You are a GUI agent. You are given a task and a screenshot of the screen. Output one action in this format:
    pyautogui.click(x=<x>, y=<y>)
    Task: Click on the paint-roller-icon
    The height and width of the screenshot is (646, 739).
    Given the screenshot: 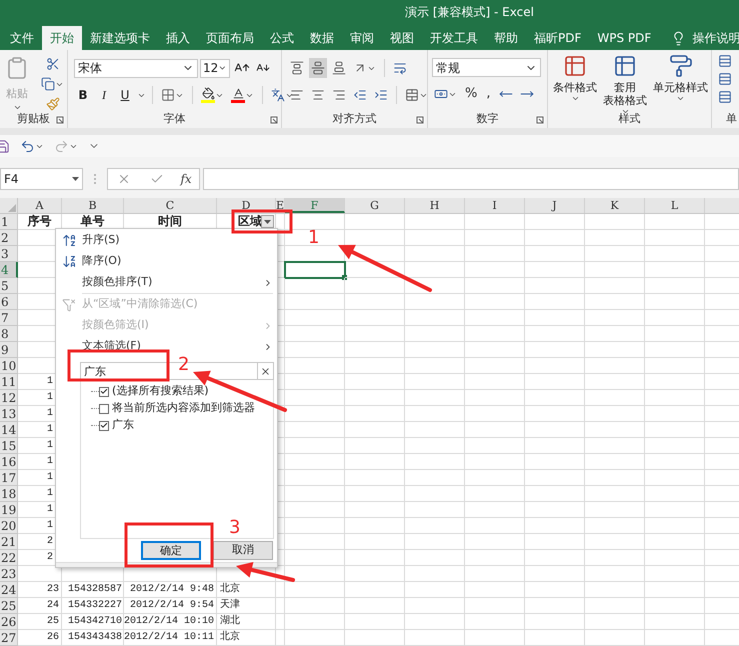 What is the action you would take?
    pyautogui.click(x=680, y=66)
    